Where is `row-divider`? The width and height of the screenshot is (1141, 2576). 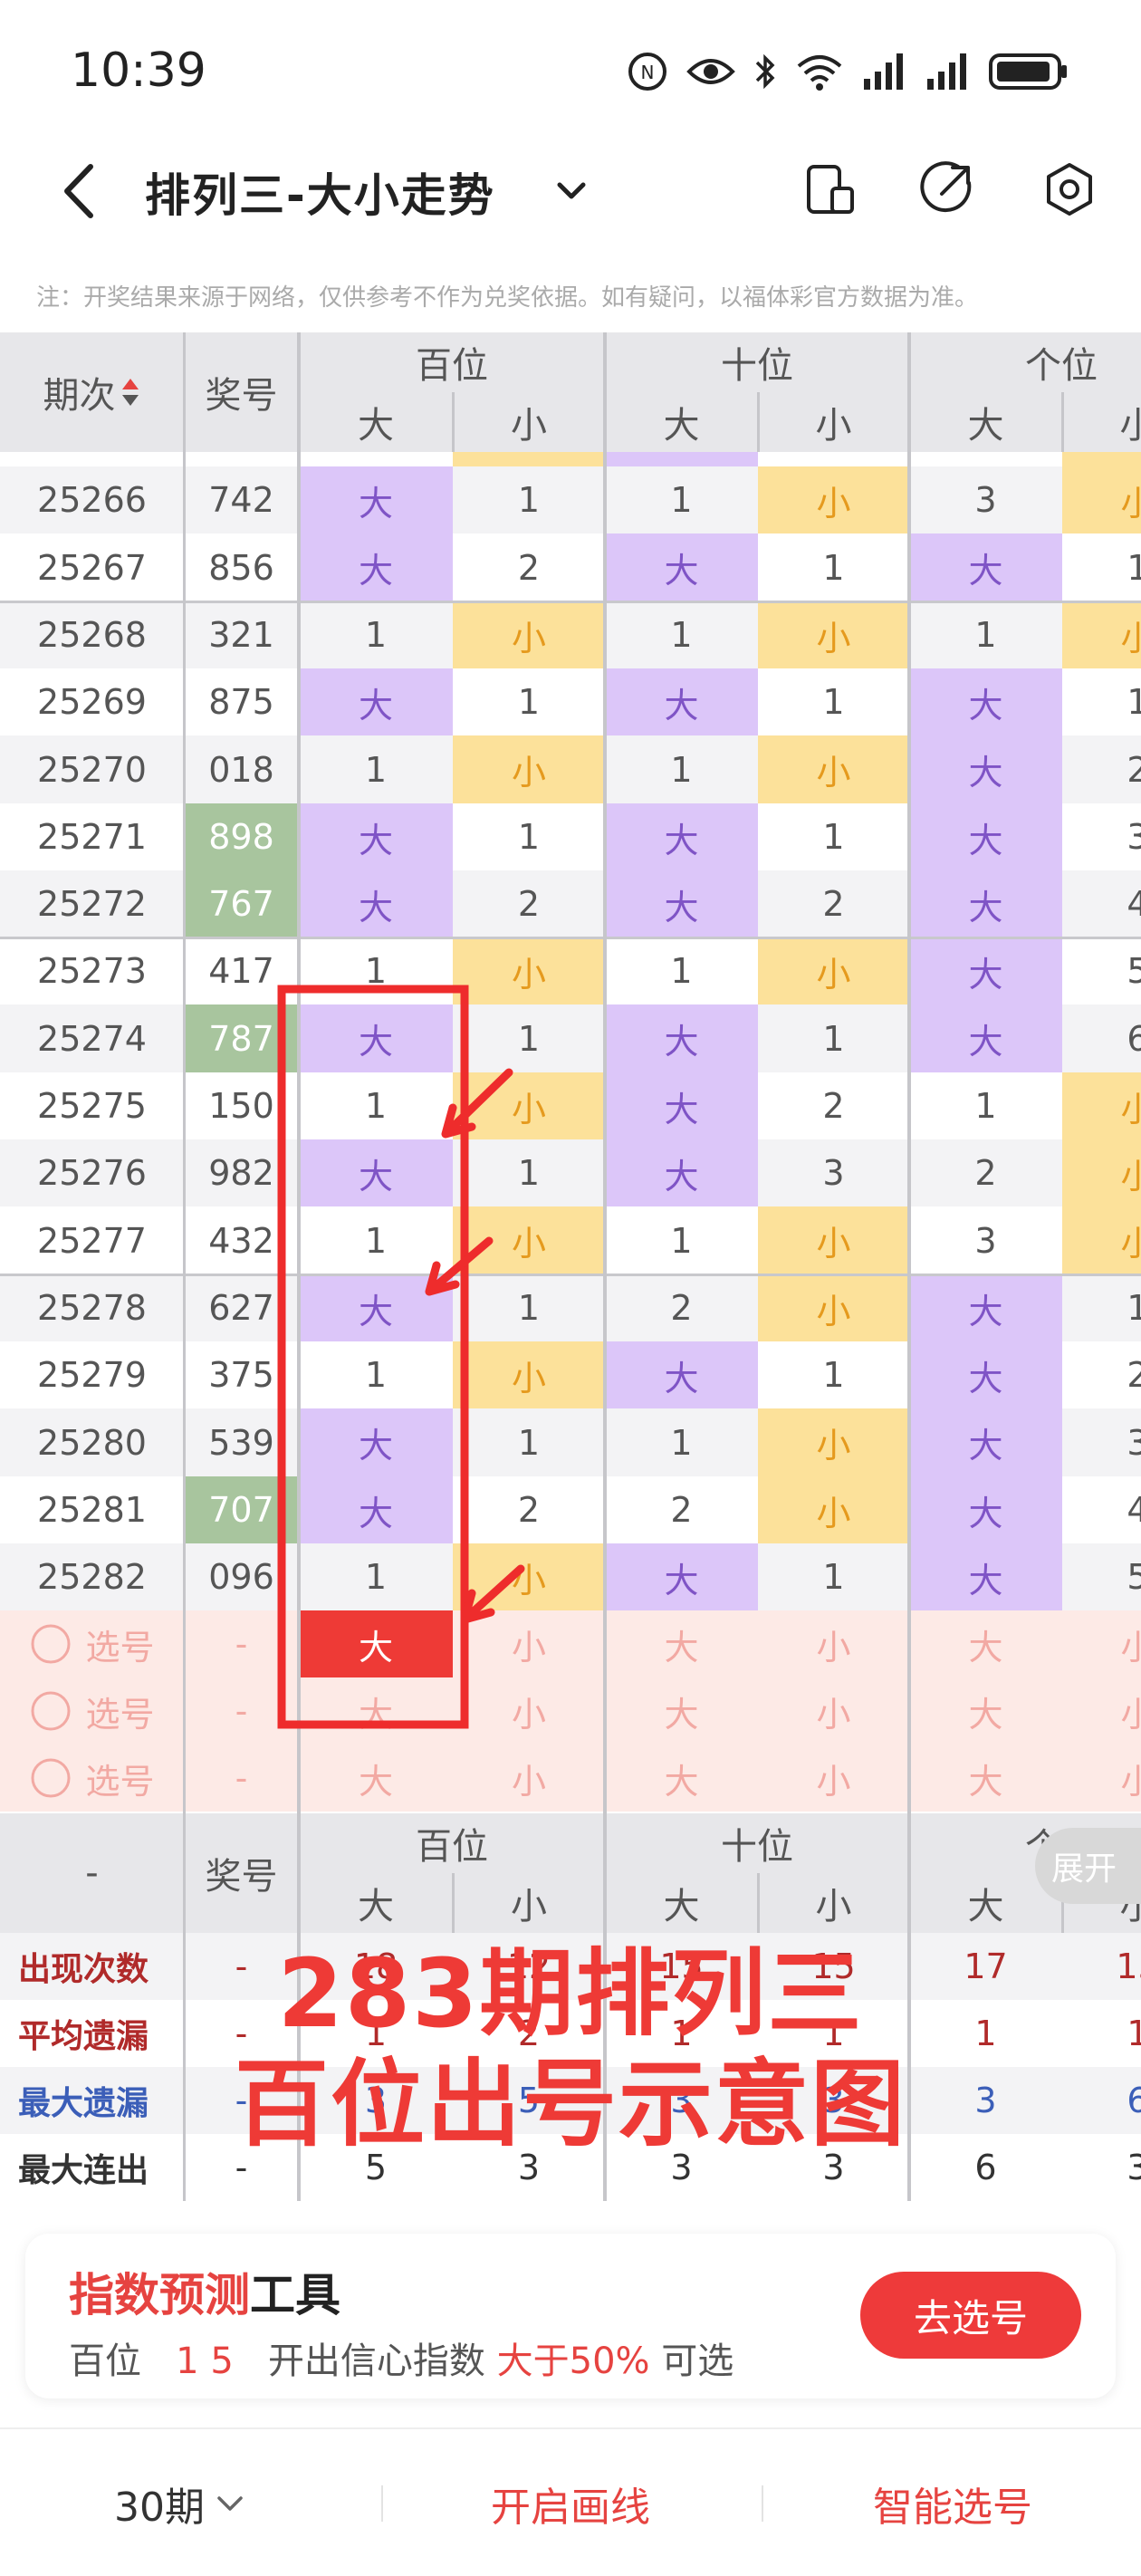
row-divider is located at coordinates (570, 938).